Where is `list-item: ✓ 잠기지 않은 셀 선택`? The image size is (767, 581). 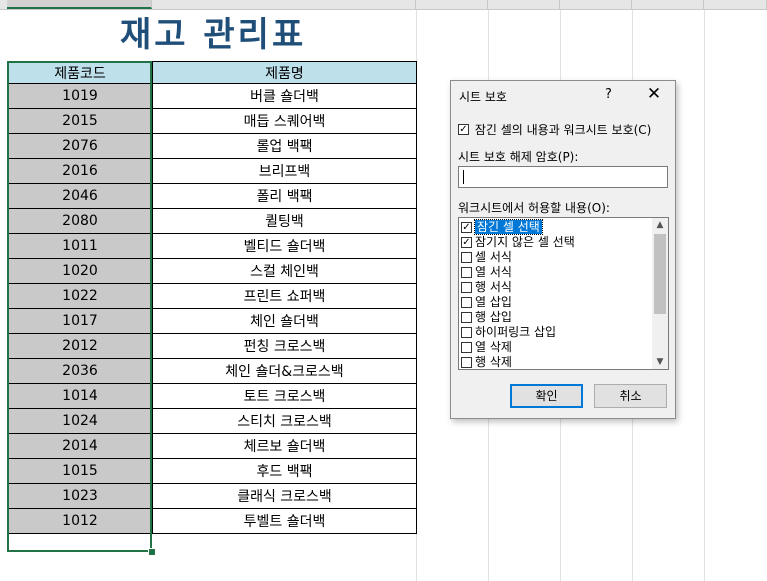
list-item: ✓ 잠기지 않은 셀 선택 is located at coordinates (557, 242).